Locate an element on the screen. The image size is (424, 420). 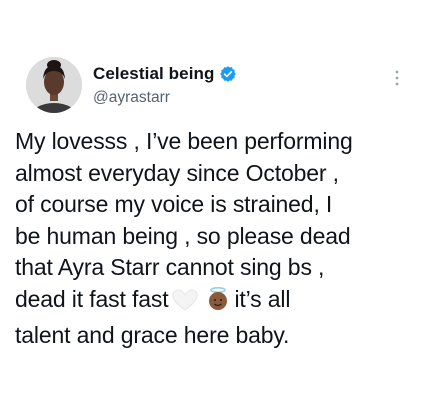
author-names: Celestial being @ayrastarr is located at coordinates (165, 85).